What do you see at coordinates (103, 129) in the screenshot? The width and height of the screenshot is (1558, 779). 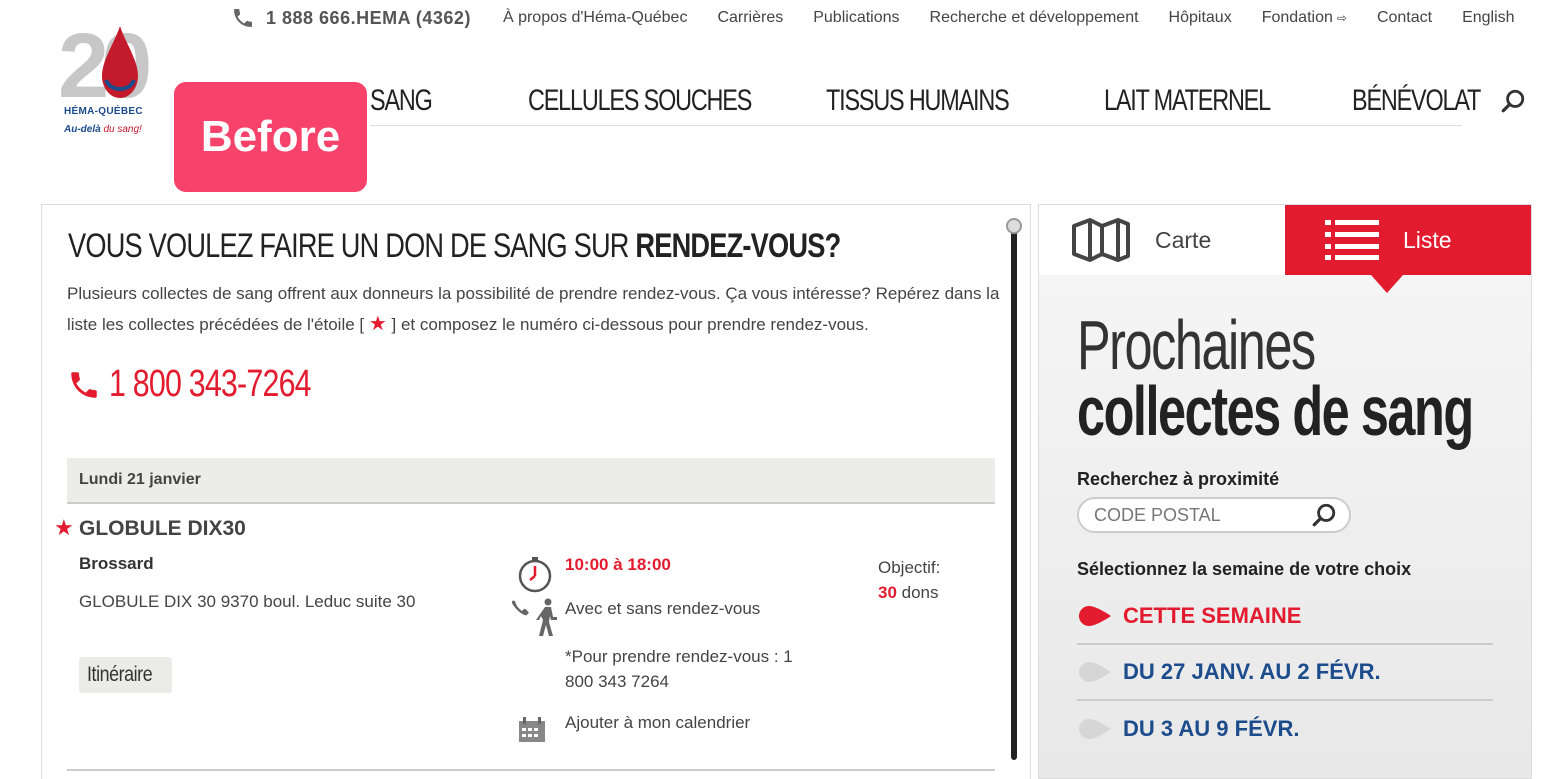 I see `logo-tagline: Au-delà du sang!` at bounding box center [103, 129].